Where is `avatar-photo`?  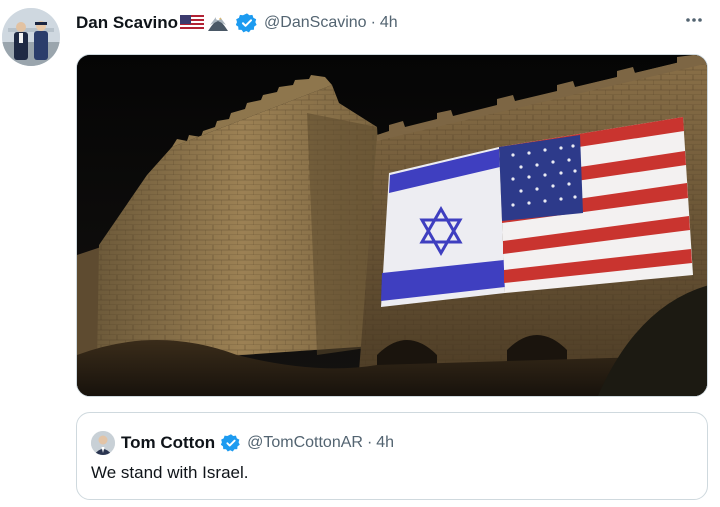 avatar-photo is located at coordinates (31, 37).